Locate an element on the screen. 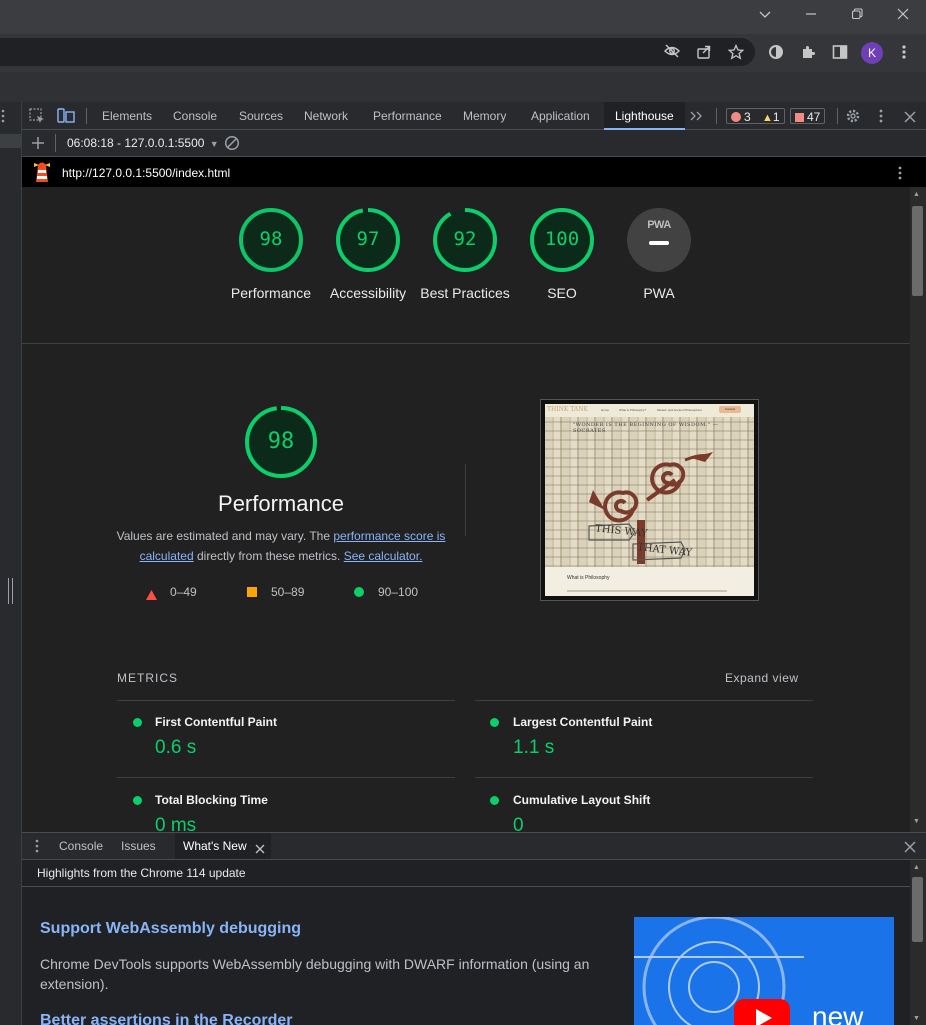 The image size is (926, 1025). tab-lighthouse: Lighthouse is located at coordinates (644, 116).